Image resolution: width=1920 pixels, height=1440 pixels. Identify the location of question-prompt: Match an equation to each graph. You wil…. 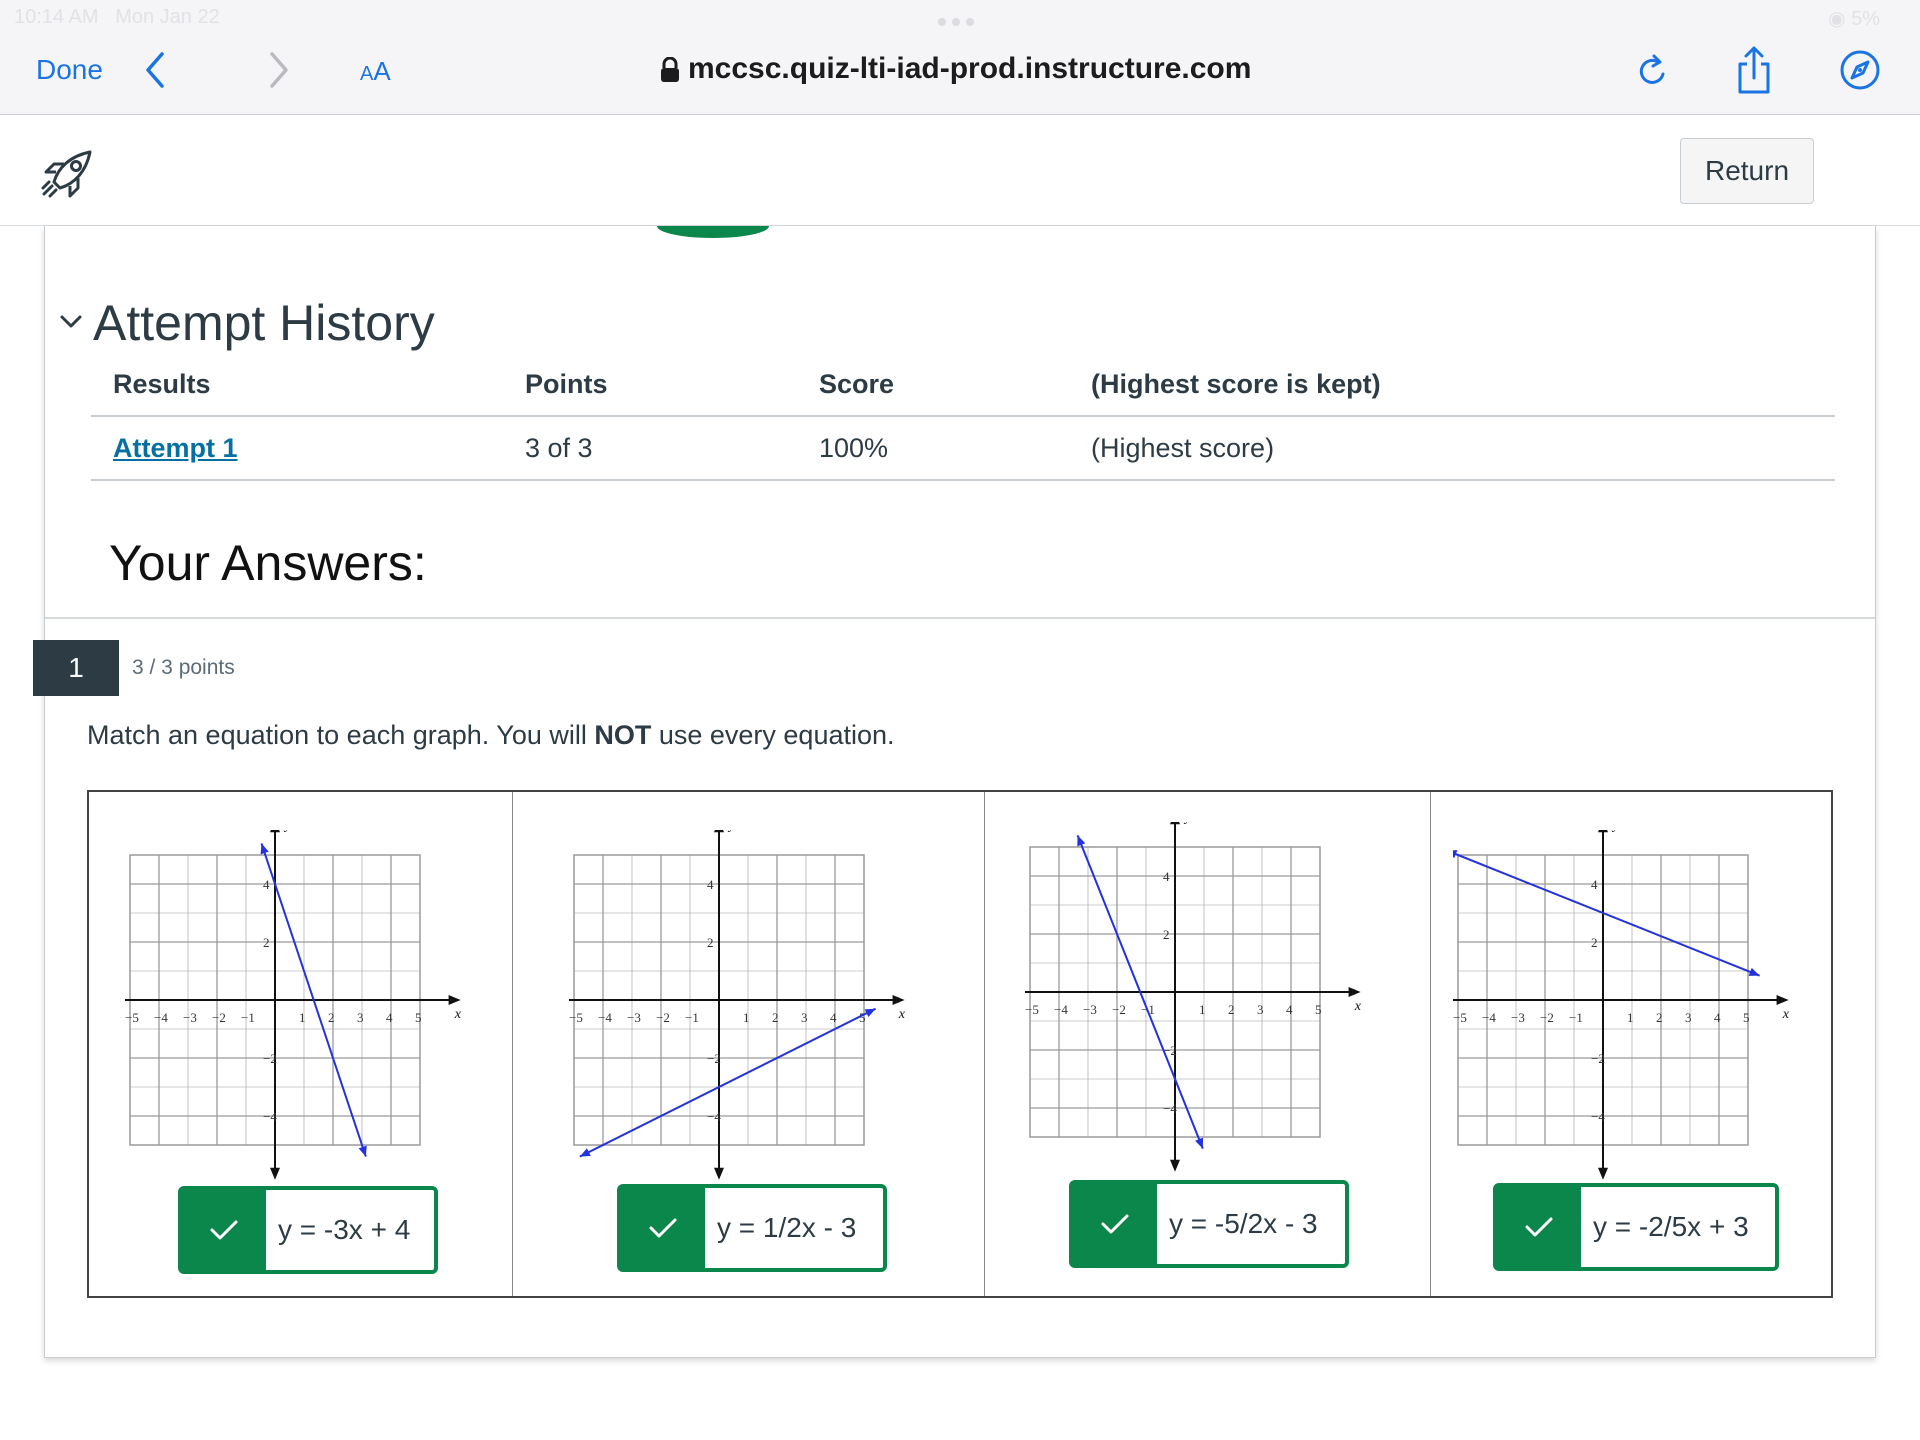
(491, 735).